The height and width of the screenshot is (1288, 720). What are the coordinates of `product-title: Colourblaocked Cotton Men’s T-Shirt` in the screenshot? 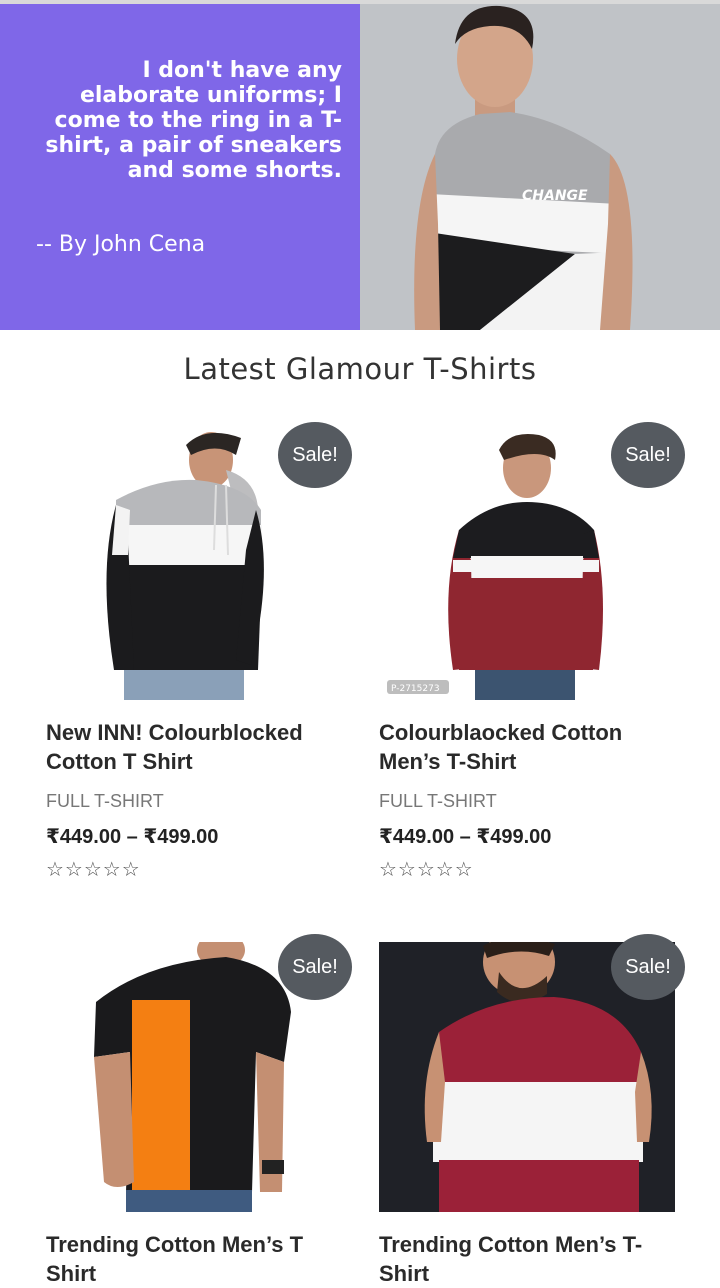 It's located at (529, 747).